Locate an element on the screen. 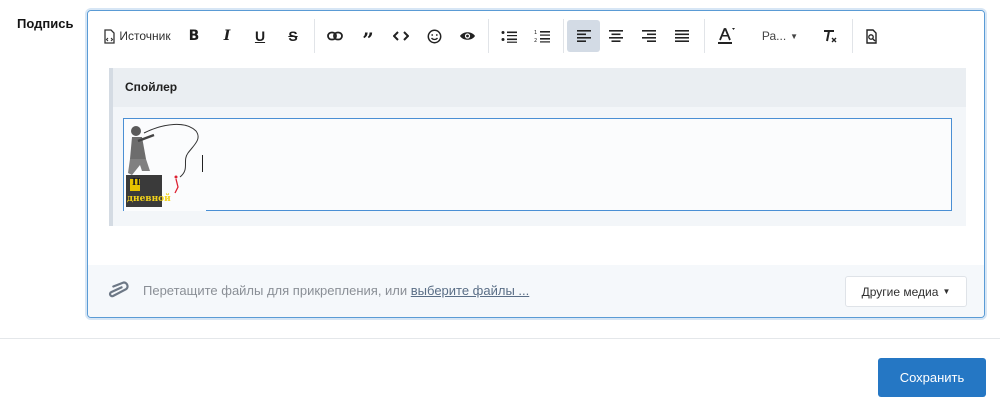 This screenshot has width=1000, height=408. link-button is located at coordinates (335, 36).